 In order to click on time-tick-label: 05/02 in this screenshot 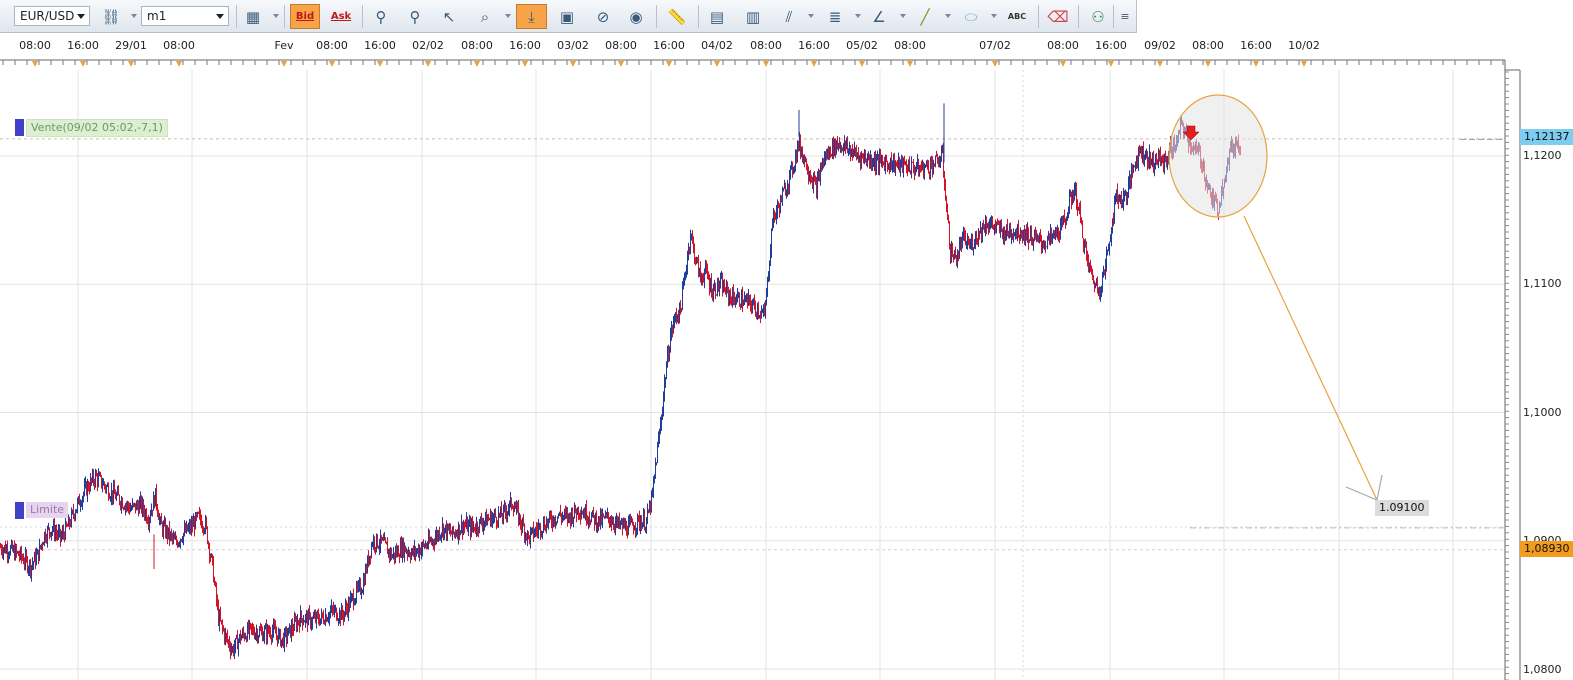, I will do `click(862, 45)`.